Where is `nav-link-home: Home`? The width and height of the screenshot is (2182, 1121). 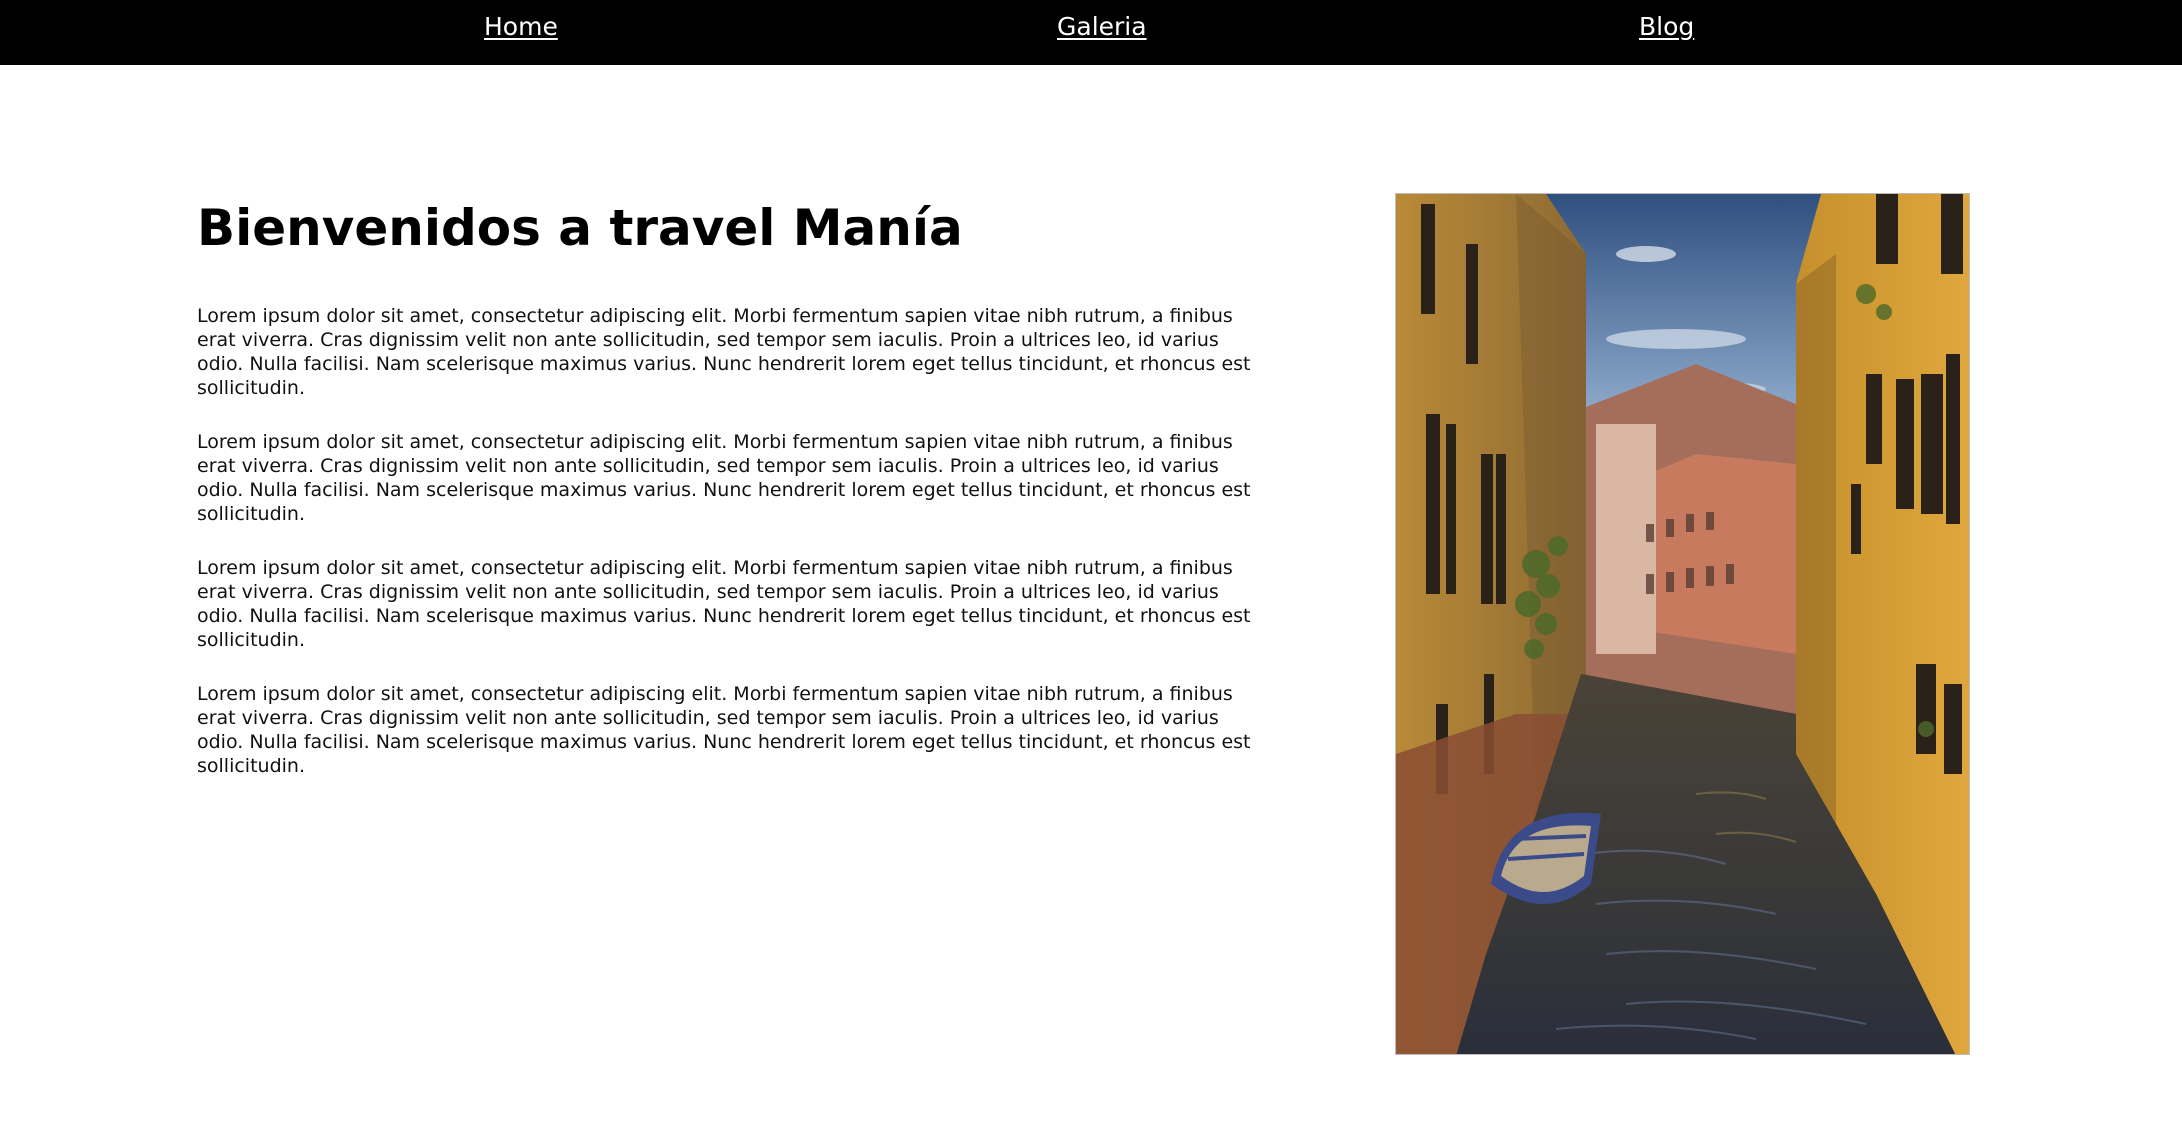 nav-link-home: Home is located at coordinates (521, 27).